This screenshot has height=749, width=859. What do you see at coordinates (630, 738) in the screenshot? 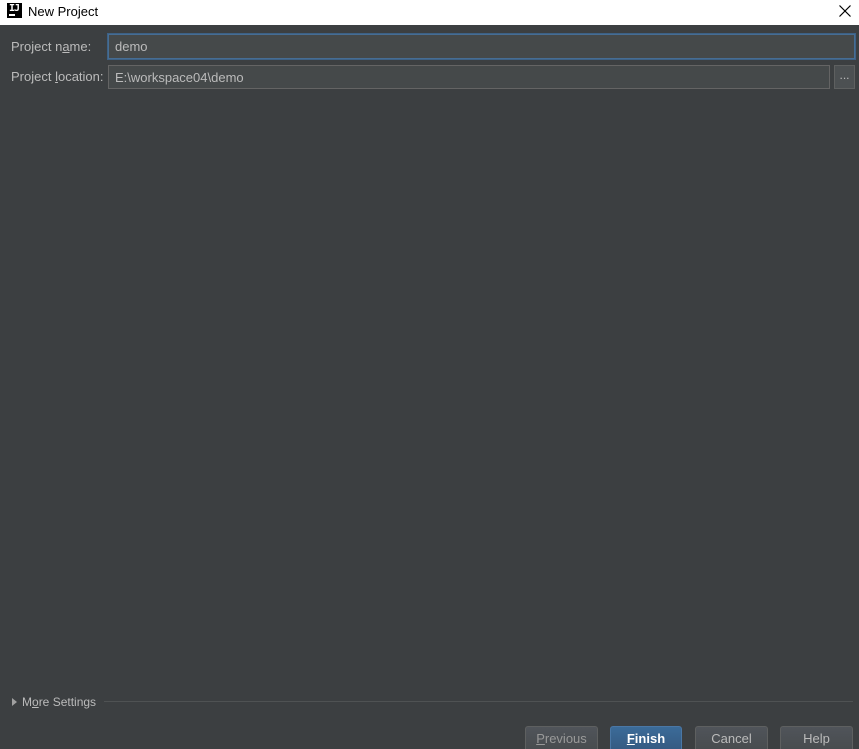
I see `finish-button-mnemonic: F` at bounding box center [630, 738].